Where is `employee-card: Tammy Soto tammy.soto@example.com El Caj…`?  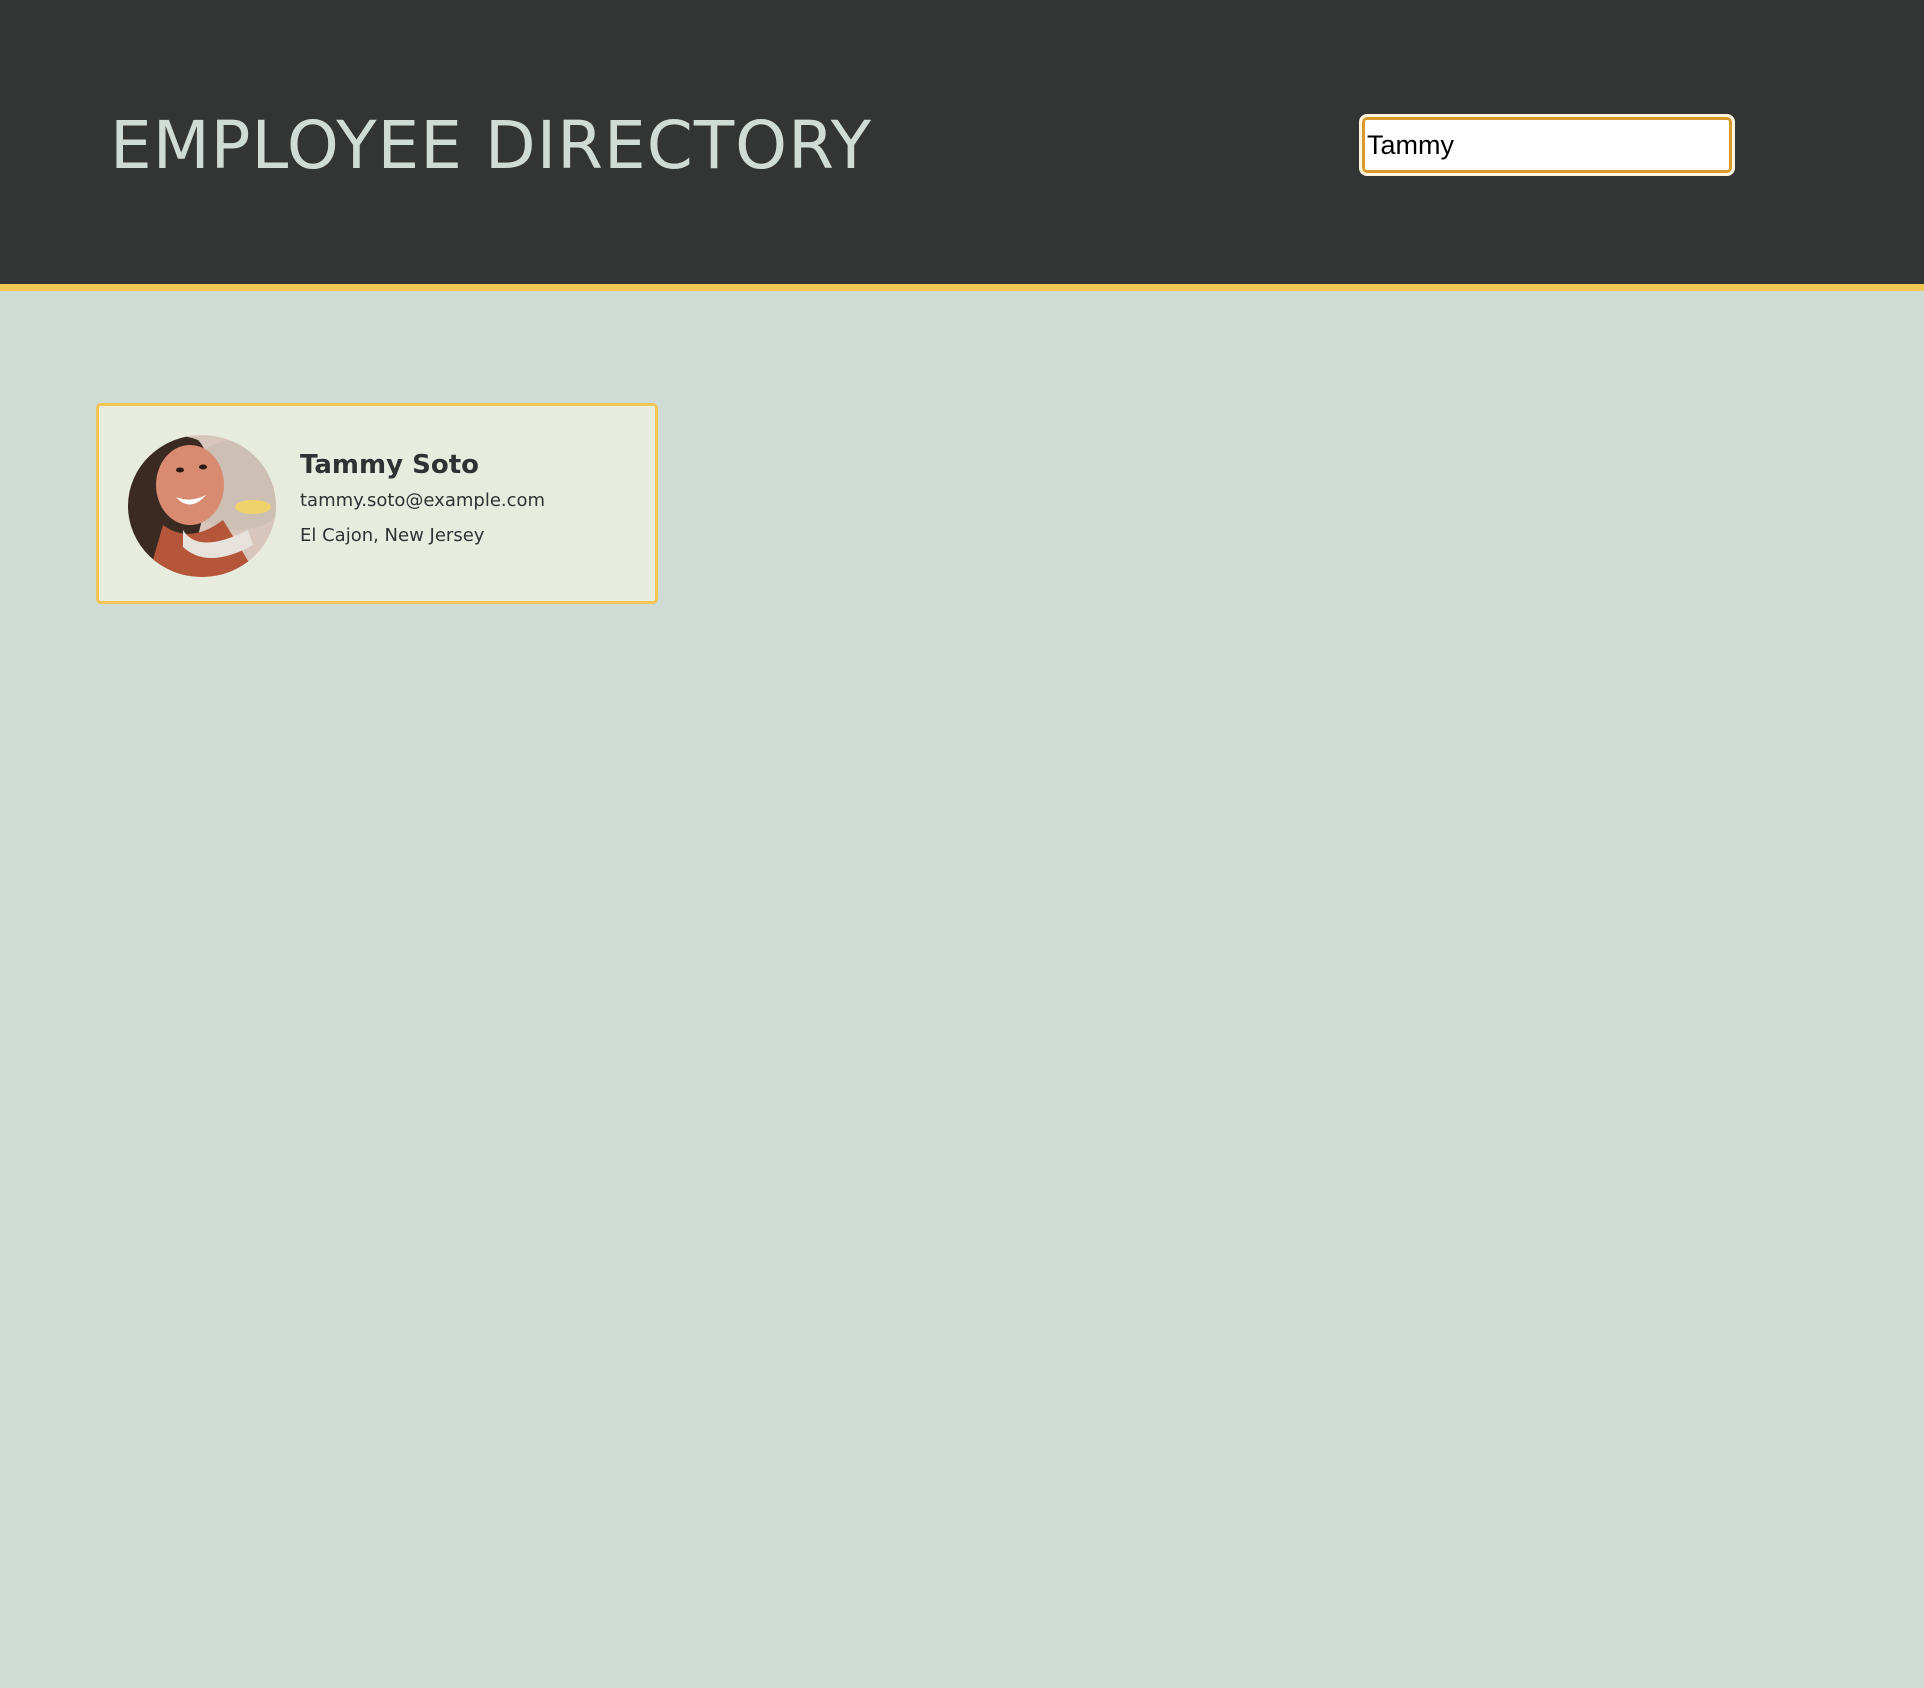
employee-card: Tammy Soto tammy.soto@example.com El Caj… is located at coordinates (377, 503).